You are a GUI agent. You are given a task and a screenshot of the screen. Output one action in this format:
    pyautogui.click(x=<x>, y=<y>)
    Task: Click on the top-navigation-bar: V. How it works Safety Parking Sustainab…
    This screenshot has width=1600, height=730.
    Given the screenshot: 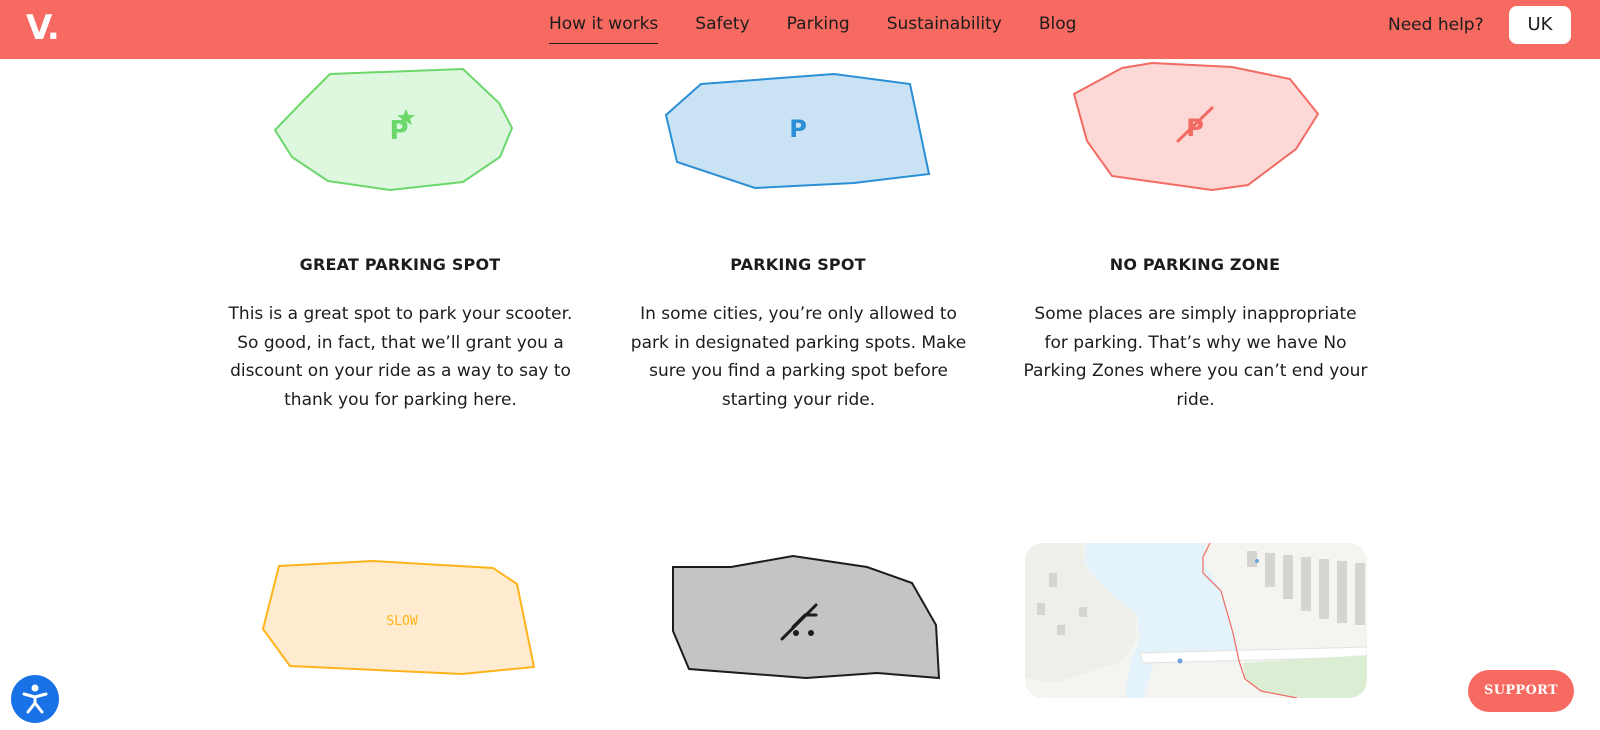 What is the action you would take?
    pyautogui.click(x=800, y=29)
    